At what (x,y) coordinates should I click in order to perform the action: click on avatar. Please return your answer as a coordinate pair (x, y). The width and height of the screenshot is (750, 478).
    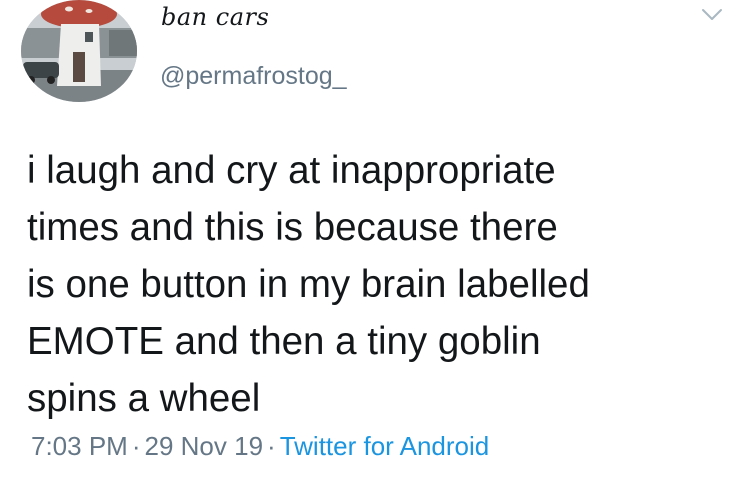
    Looking at the image, I should click on (79, 51).